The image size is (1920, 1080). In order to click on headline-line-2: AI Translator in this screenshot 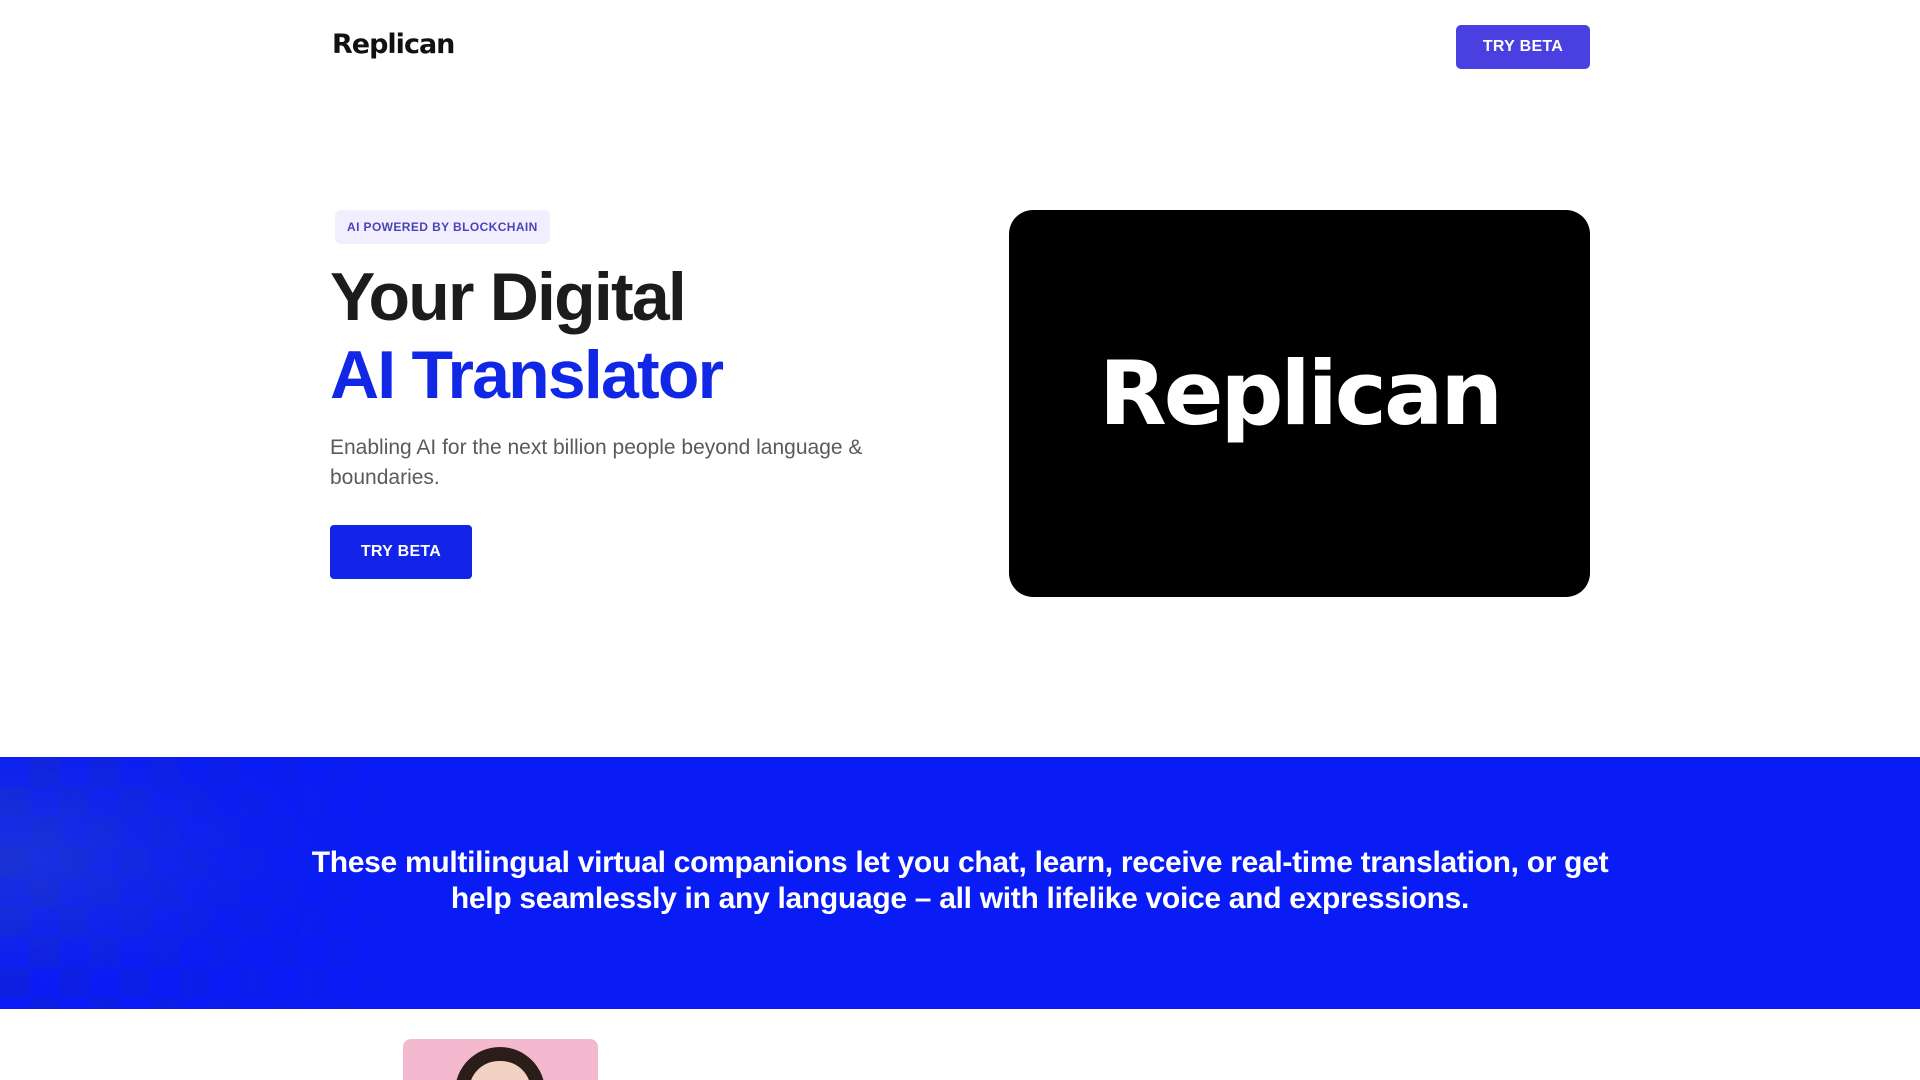, I will do `click(527, 375)`.